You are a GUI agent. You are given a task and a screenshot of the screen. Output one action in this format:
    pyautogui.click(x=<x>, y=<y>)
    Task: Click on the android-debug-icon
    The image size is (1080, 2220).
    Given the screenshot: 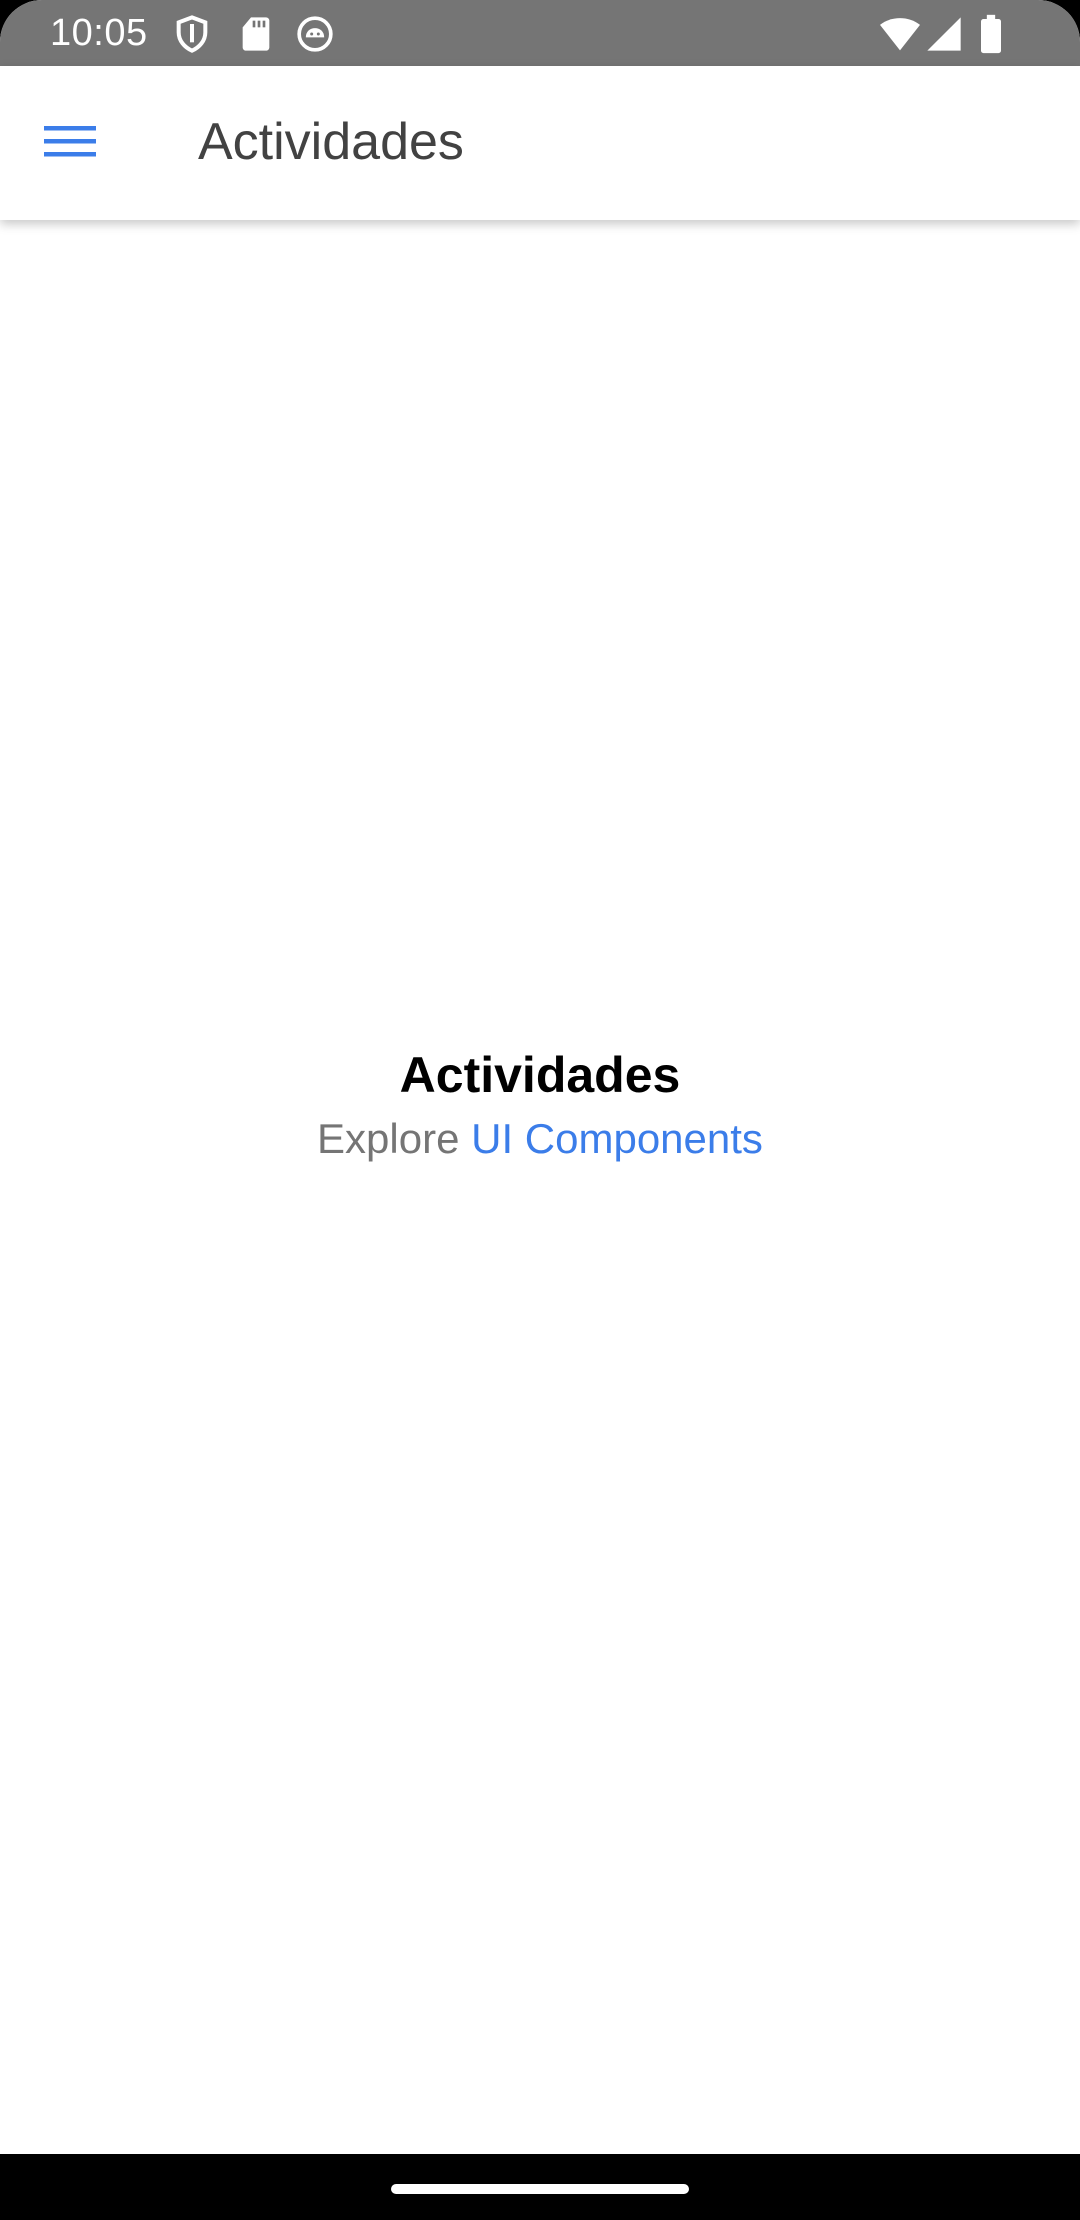 What is the action you would take?
    pyautogui.click(x=315, y=34)
    